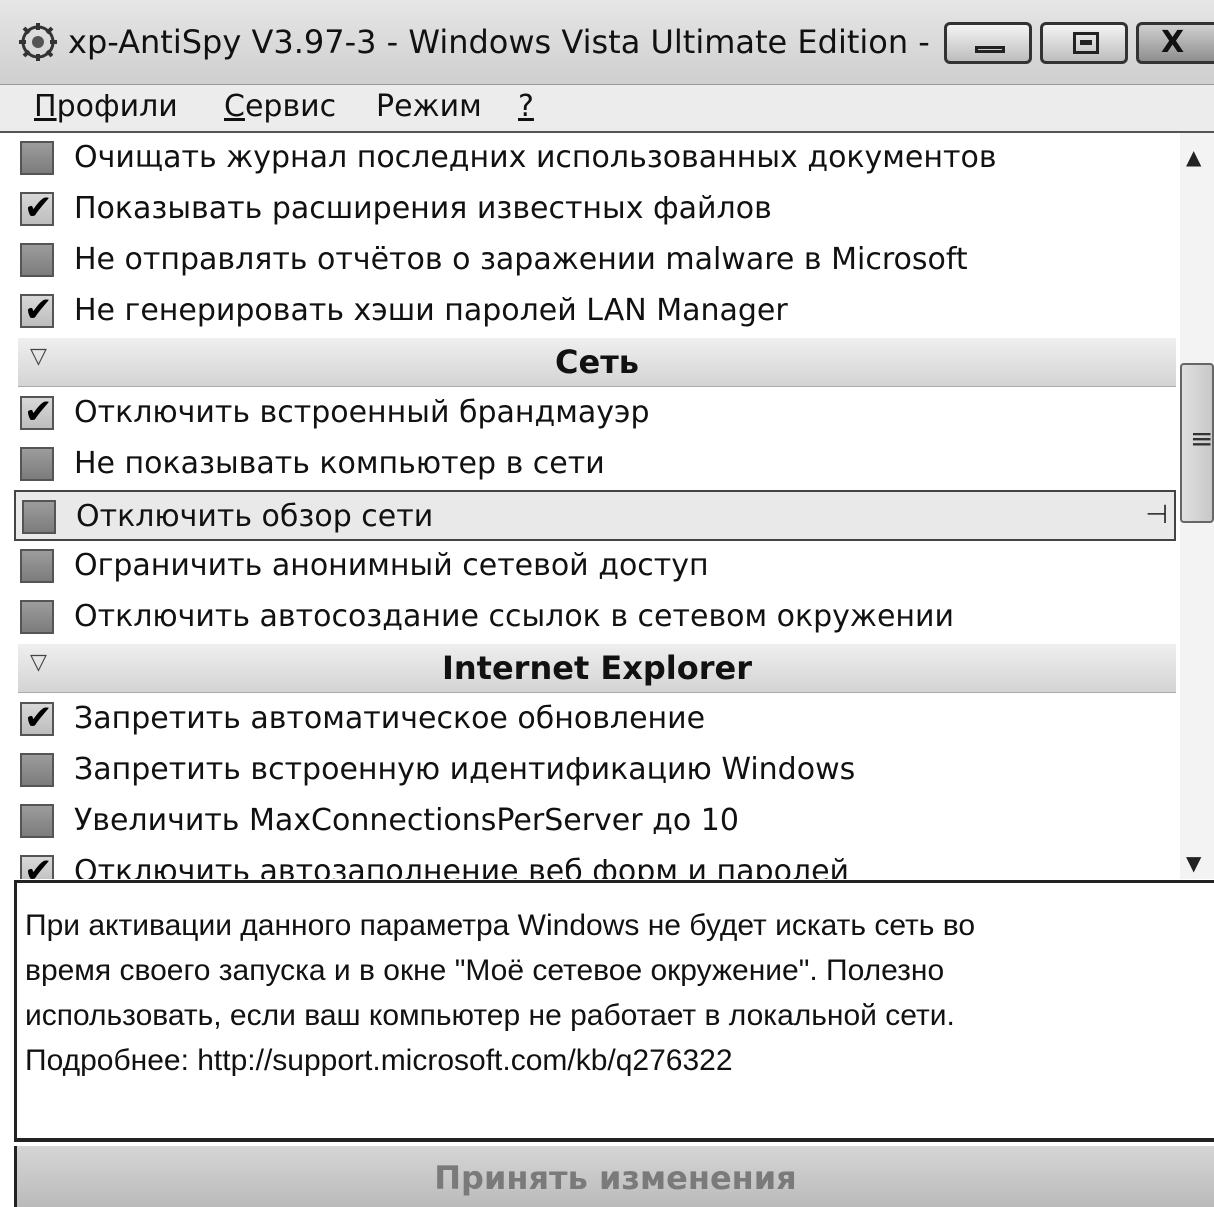 The width and height of the screenshot is (1214, 1207). I want to click on menu-accel: П, so click(45, 106).